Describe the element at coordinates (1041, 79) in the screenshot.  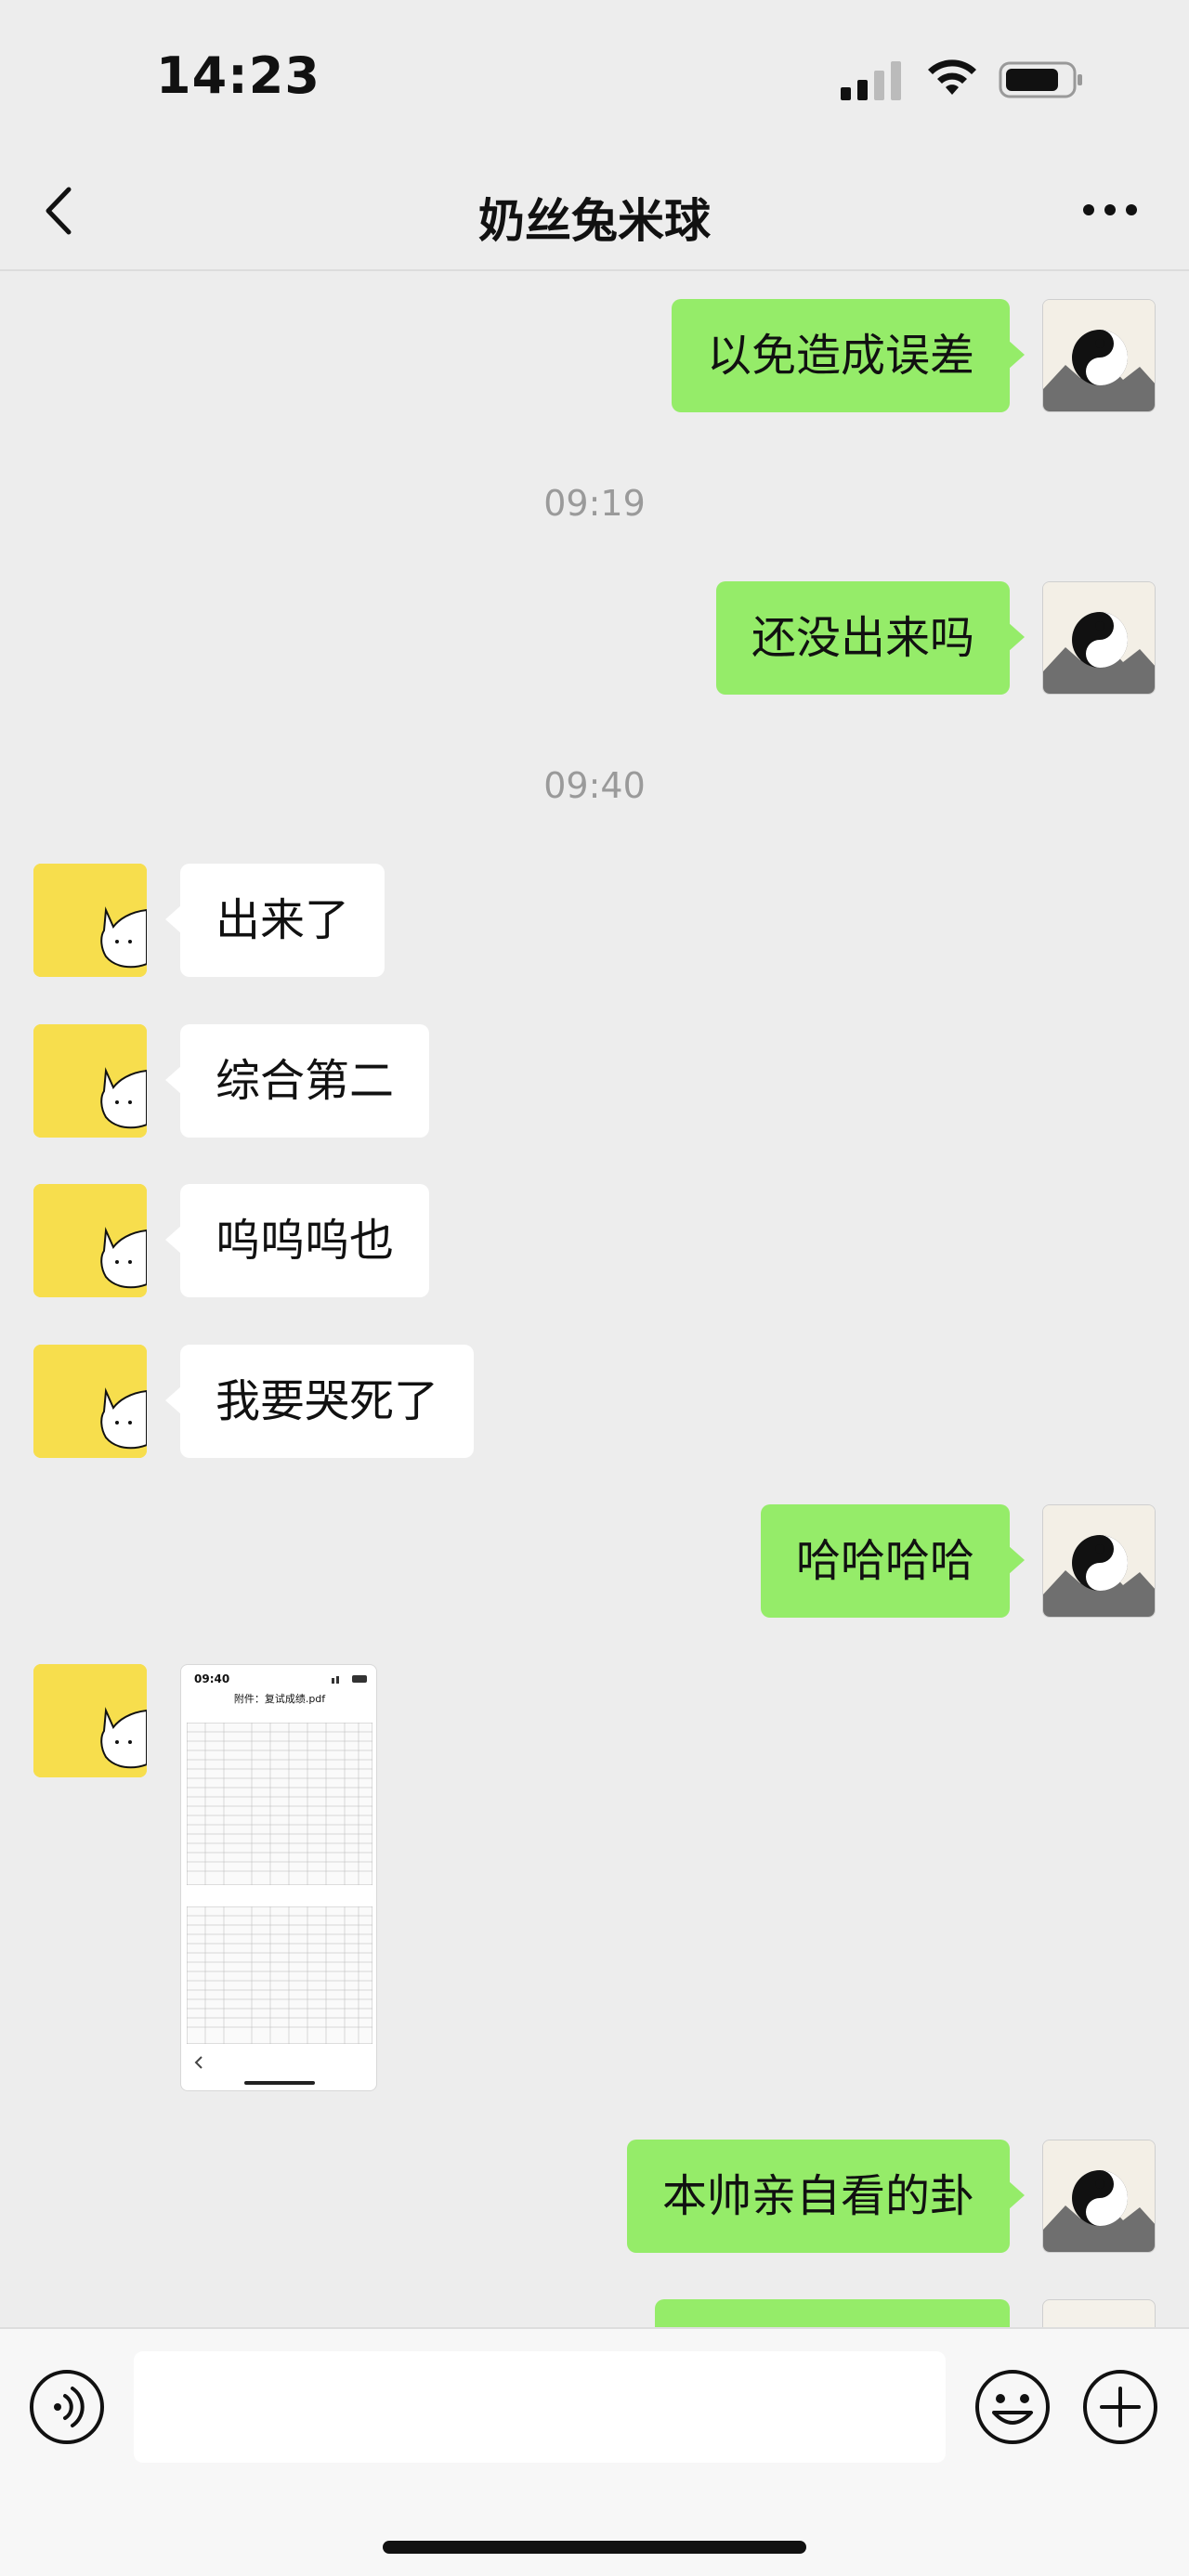
I see `battery-icon` at that location.